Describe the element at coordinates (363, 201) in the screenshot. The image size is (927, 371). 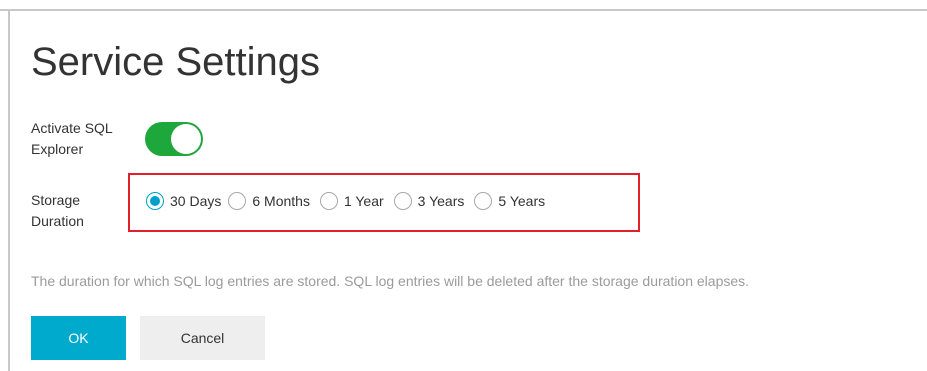
I see `radio-label-1-year: 1 Year` at that location.